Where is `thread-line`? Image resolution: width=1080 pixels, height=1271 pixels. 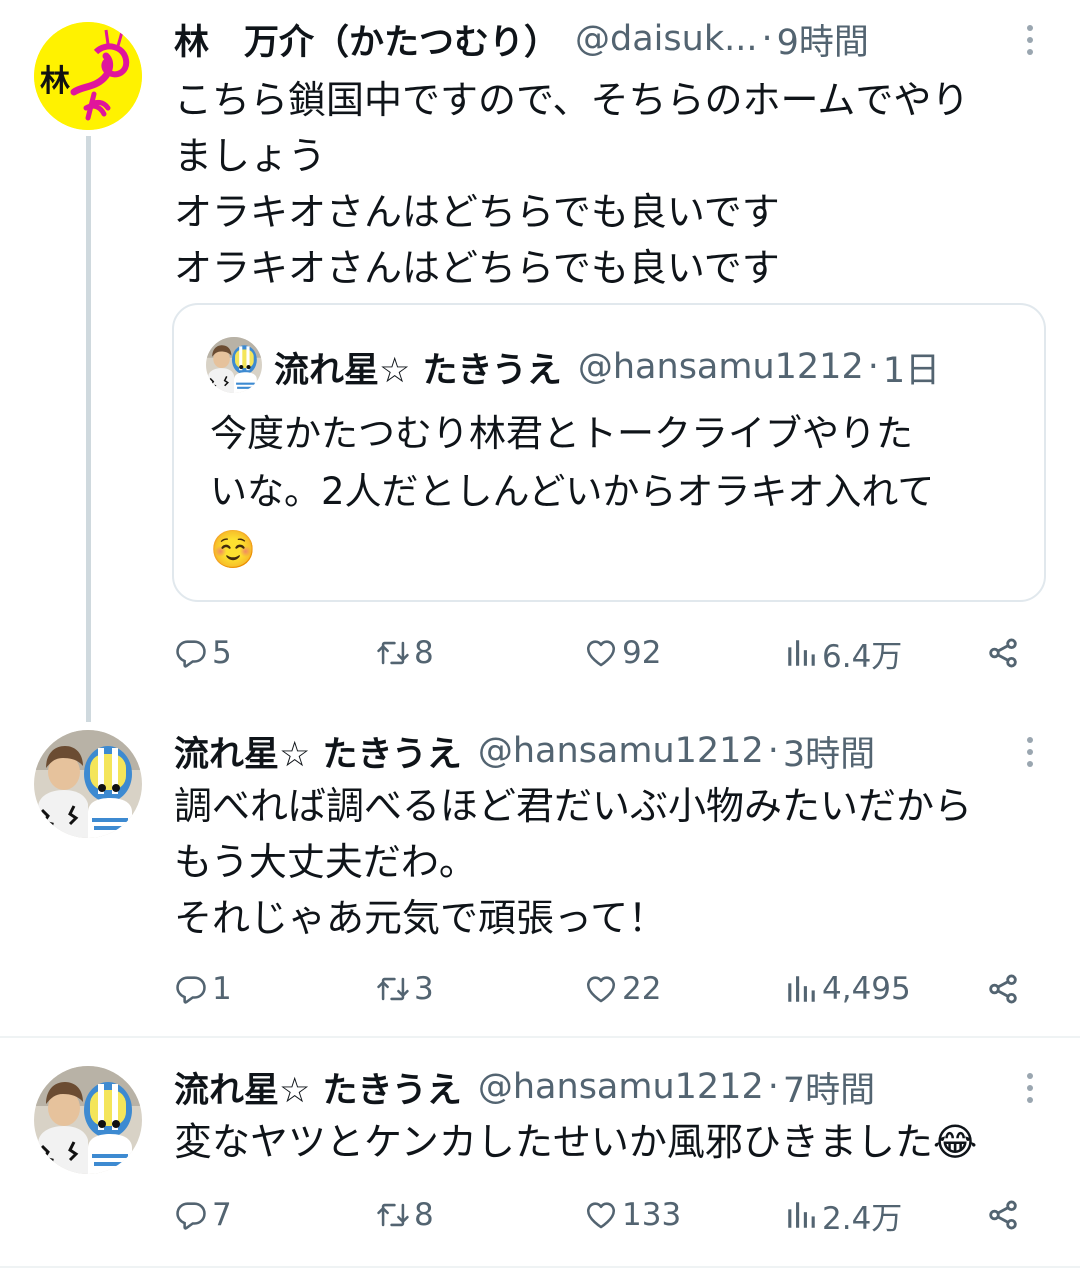
thread-line is located at coordinates (88, 429).